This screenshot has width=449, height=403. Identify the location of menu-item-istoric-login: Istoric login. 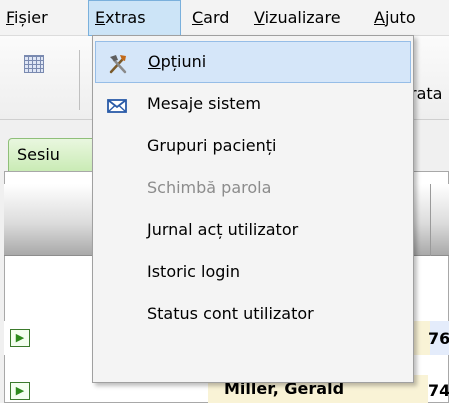
(253, 272).